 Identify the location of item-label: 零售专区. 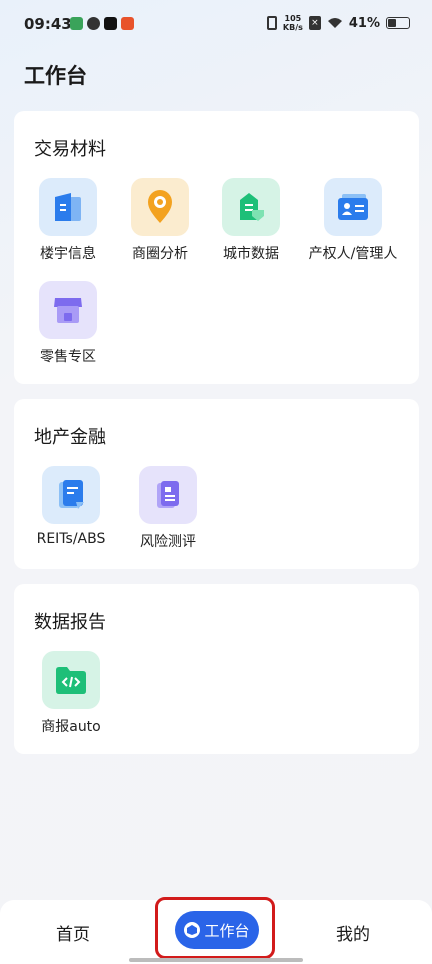
(68, 357).